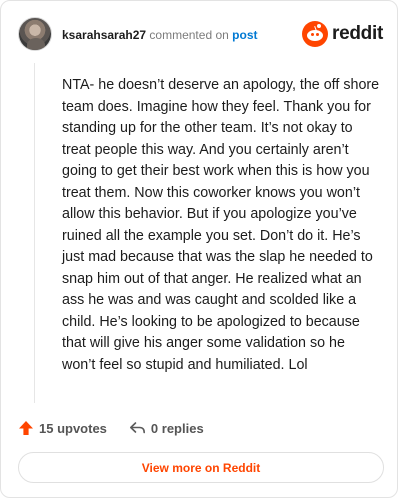  What do you see at coordinates (315, 34) in the screenshot?
I see `reddit-snoo-icon` at bounding box center [315, 34].